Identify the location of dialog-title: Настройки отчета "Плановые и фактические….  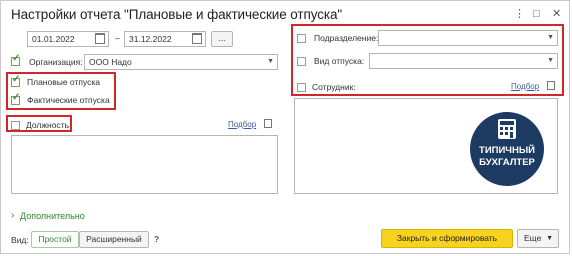
(177, 14).